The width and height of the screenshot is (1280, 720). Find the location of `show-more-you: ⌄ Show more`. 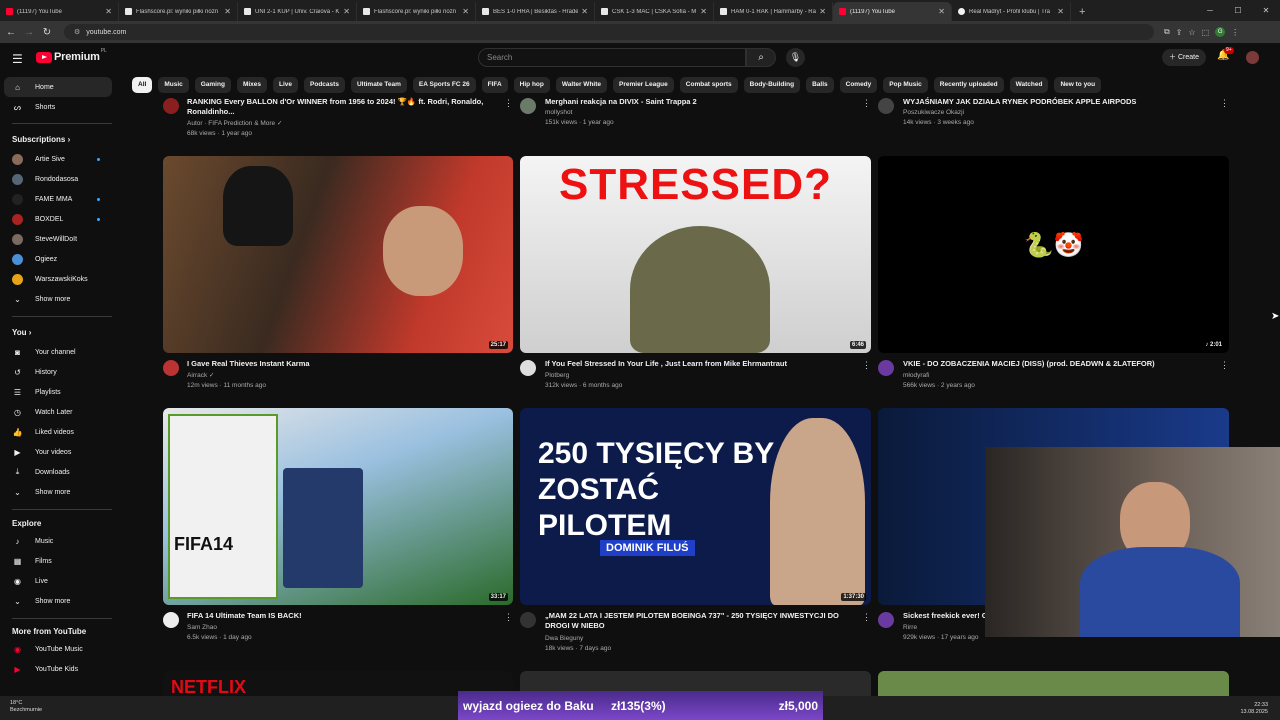

show-more-you: ⌄ Show more is located at coordinates (59, 492).